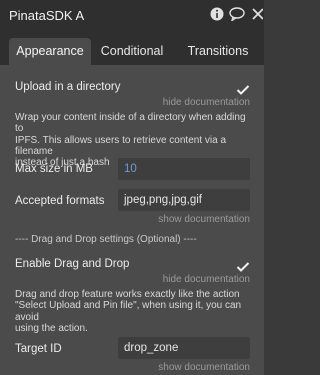 The height and width of the screenshot is (375, 320). I want to click on target-id-input: drop_zone, so click(184, 348).